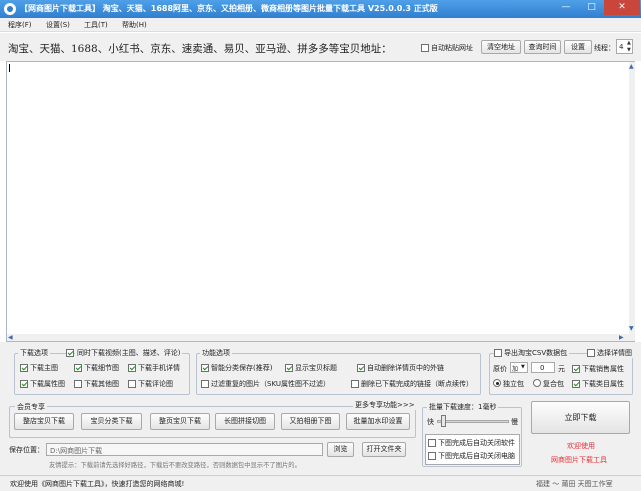  I want to click on status-bar: 欢迎使用《网商图片下载工具》，快速打造您的网络商城! 福建 ～ 莆田 天图工作室, so click(320, 483).